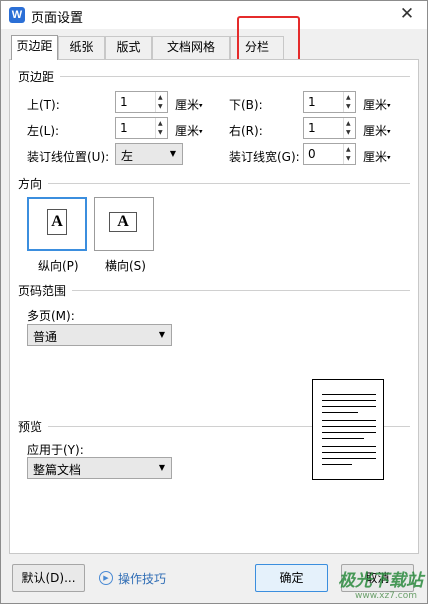  I want to click on apply-to-select: 整篇文档 ▼, so click(99, 468).